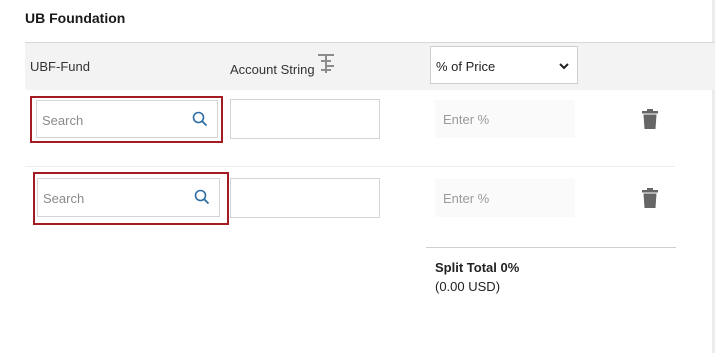 This screenshot has height=353, width=715. I want to click on totals-divider, so click(551, 247).